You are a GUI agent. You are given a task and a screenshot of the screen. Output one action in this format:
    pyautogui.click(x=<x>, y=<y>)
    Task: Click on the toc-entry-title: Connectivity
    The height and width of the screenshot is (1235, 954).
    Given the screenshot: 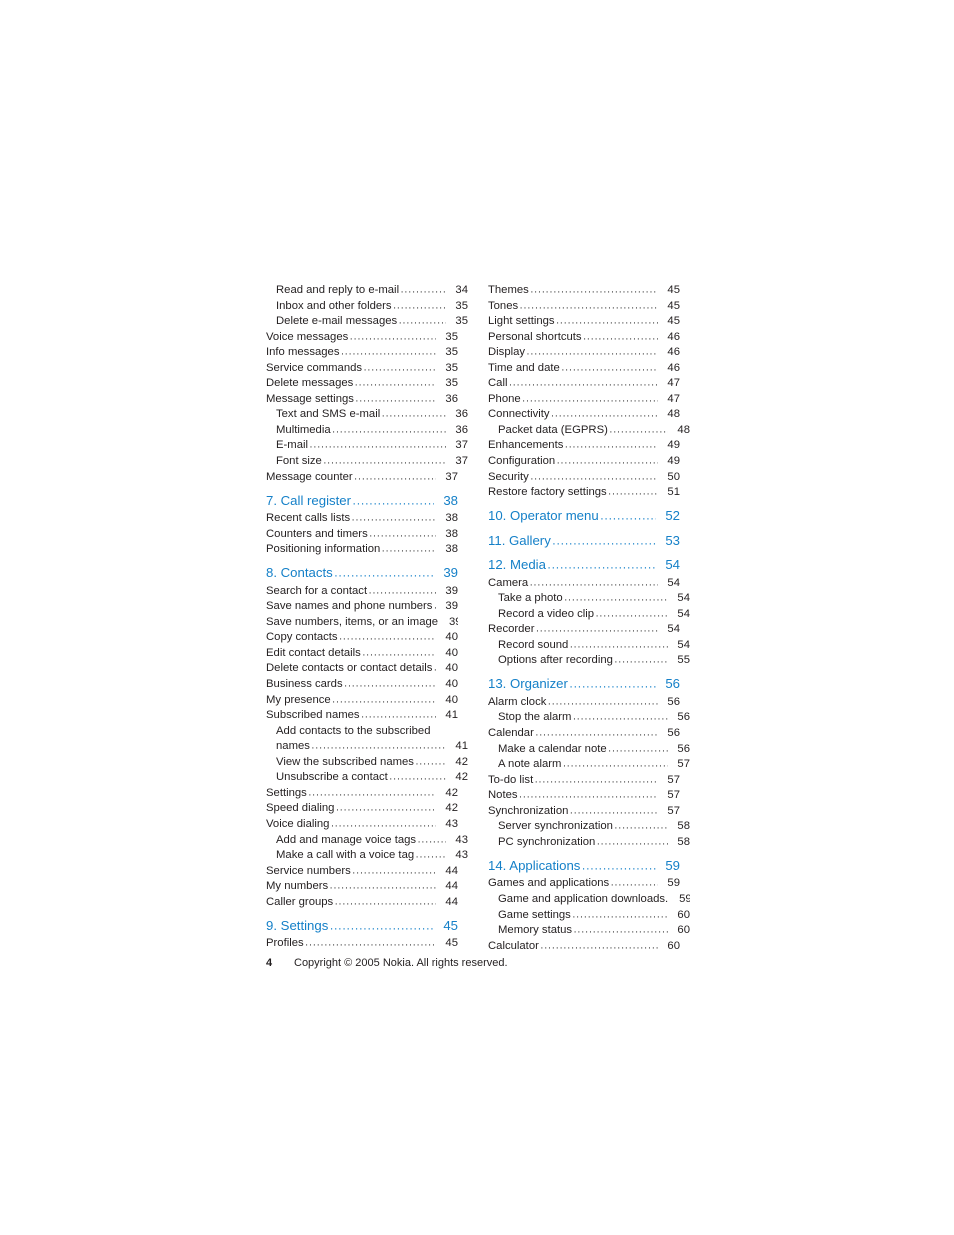 What is the action you would take?
    pyautogui.click(x=519, y=414)
    